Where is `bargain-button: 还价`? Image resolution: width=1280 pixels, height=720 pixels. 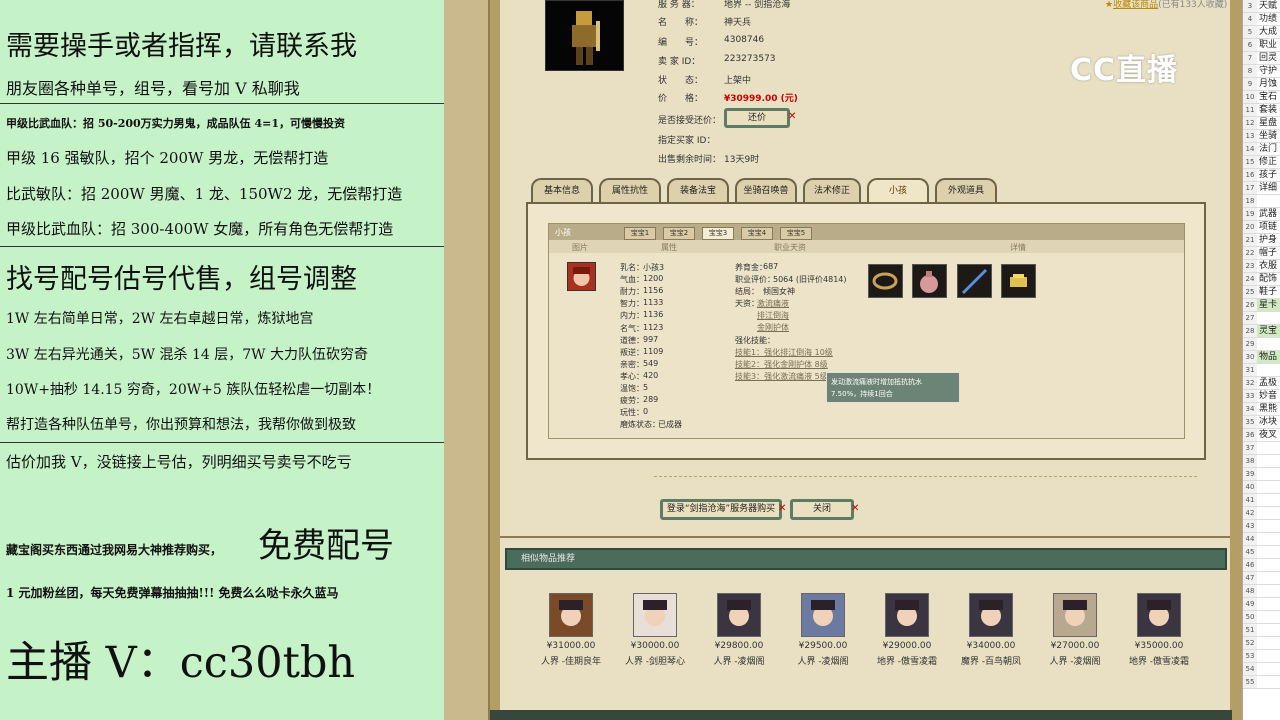
bargain-button: 还价 is located at coordinates (757, 118).